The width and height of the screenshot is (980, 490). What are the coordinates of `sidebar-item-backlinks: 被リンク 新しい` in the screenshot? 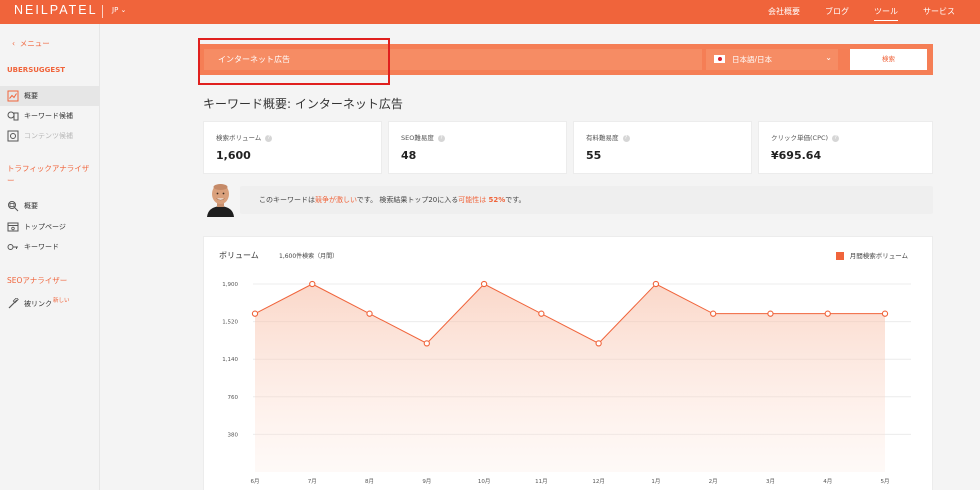 It's located at (49, 304).